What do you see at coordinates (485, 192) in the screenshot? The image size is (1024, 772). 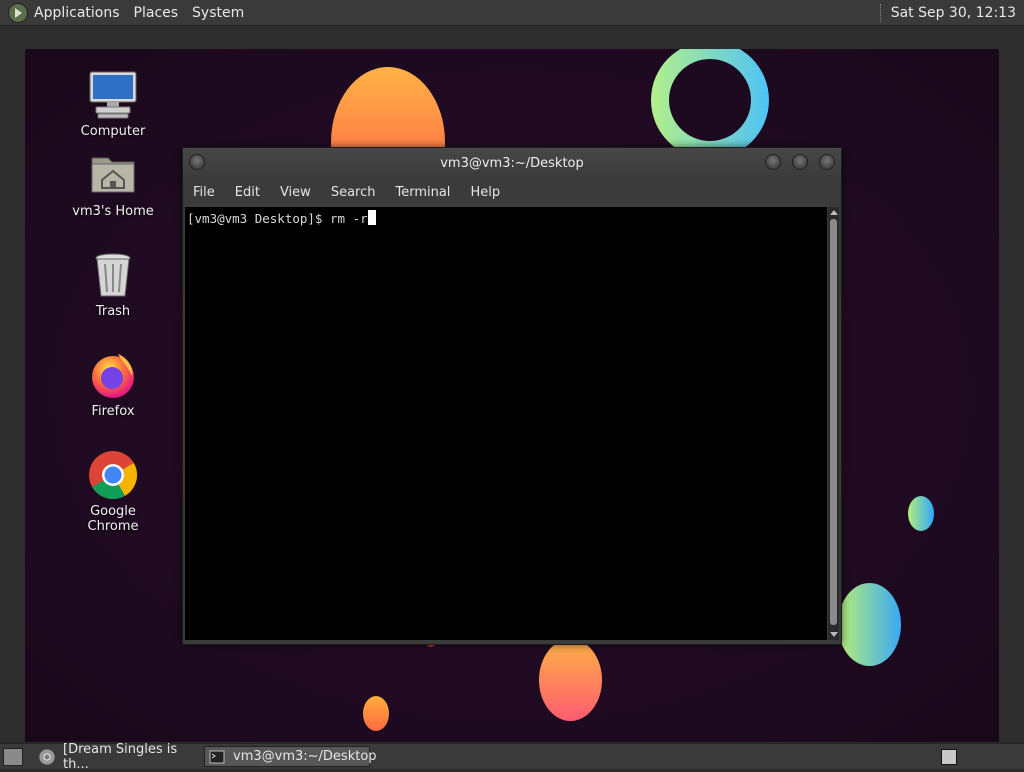 I see `menu-help: Help` at bounding box center [485, 192].